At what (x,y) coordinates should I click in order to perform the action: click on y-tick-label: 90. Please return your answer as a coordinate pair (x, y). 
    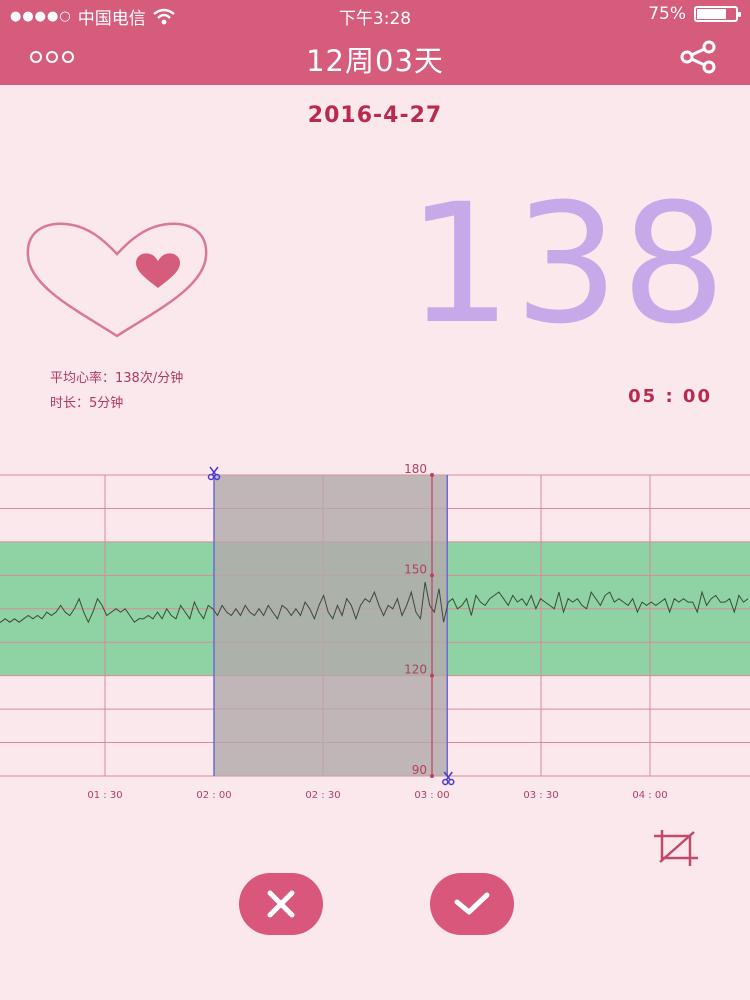
    Looking at the image, I should click on (419, 770).